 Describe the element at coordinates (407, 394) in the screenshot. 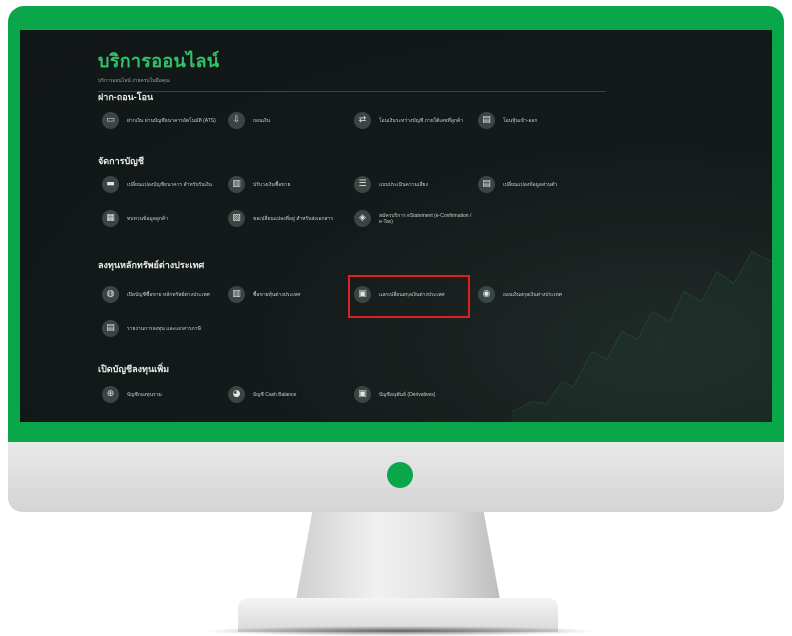

I see `service-label: บัญชีอนุพันธ์ (Derivatives)` at that location.